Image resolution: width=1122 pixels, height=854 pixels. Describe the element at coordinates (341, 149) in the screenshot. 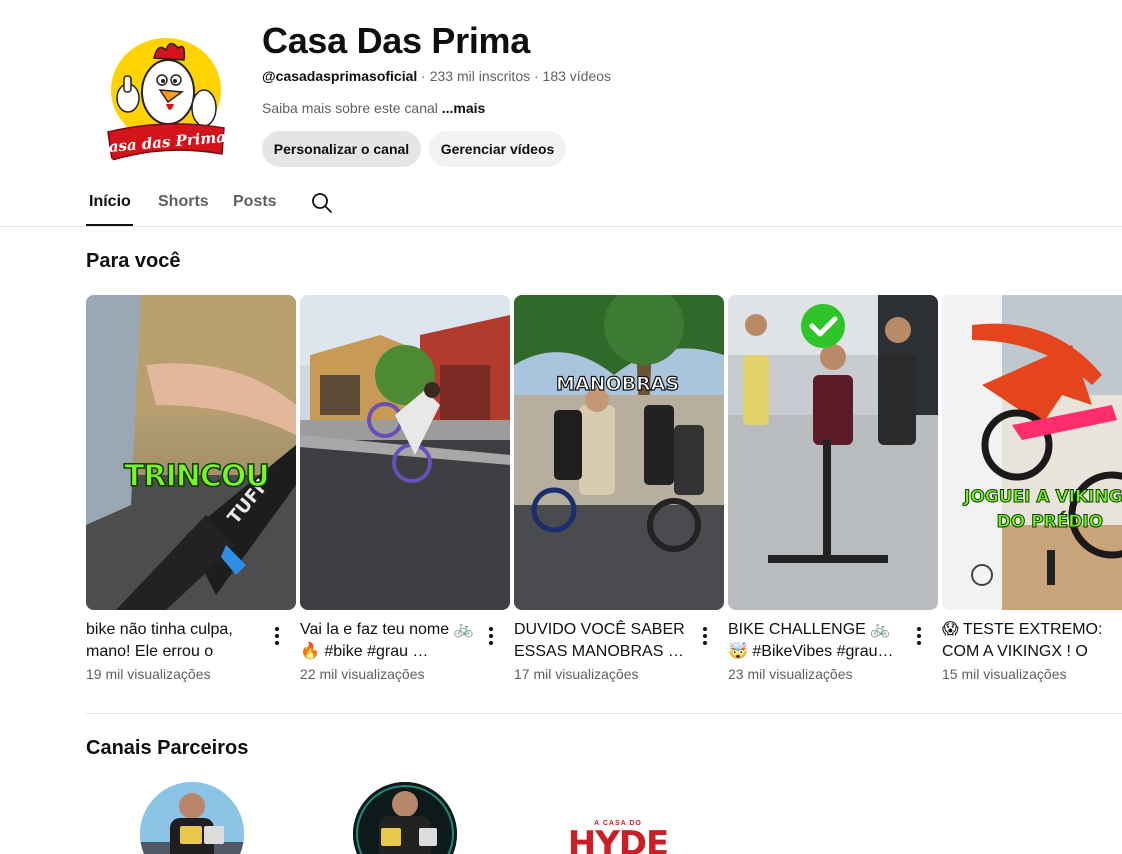

I see `customize-channel-button: Personalizar o canal` at that location.